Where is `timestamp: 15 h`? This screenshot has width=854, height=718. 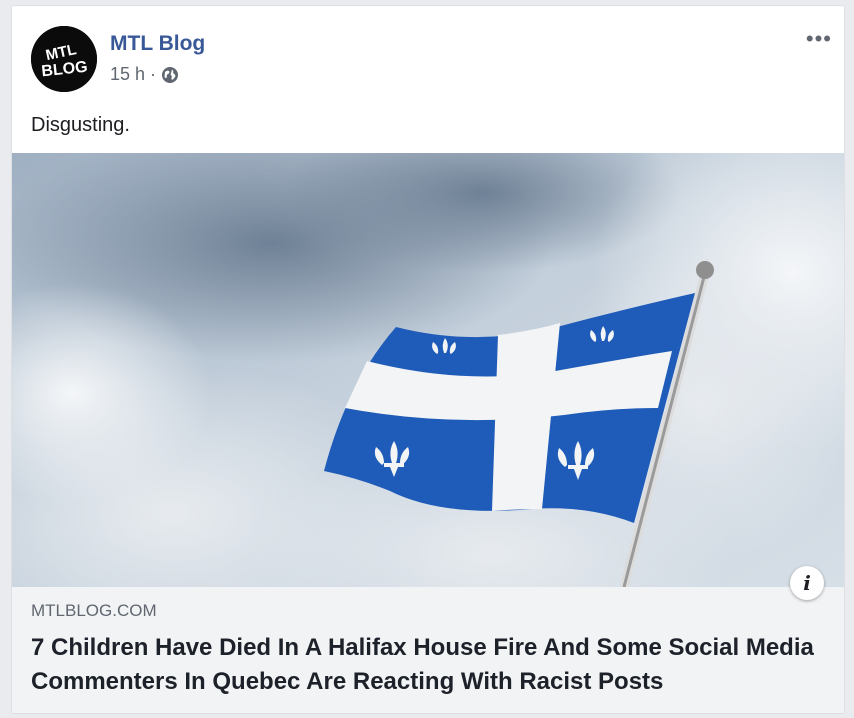
timestamp: 15 h is located at coordinates (127, 74).